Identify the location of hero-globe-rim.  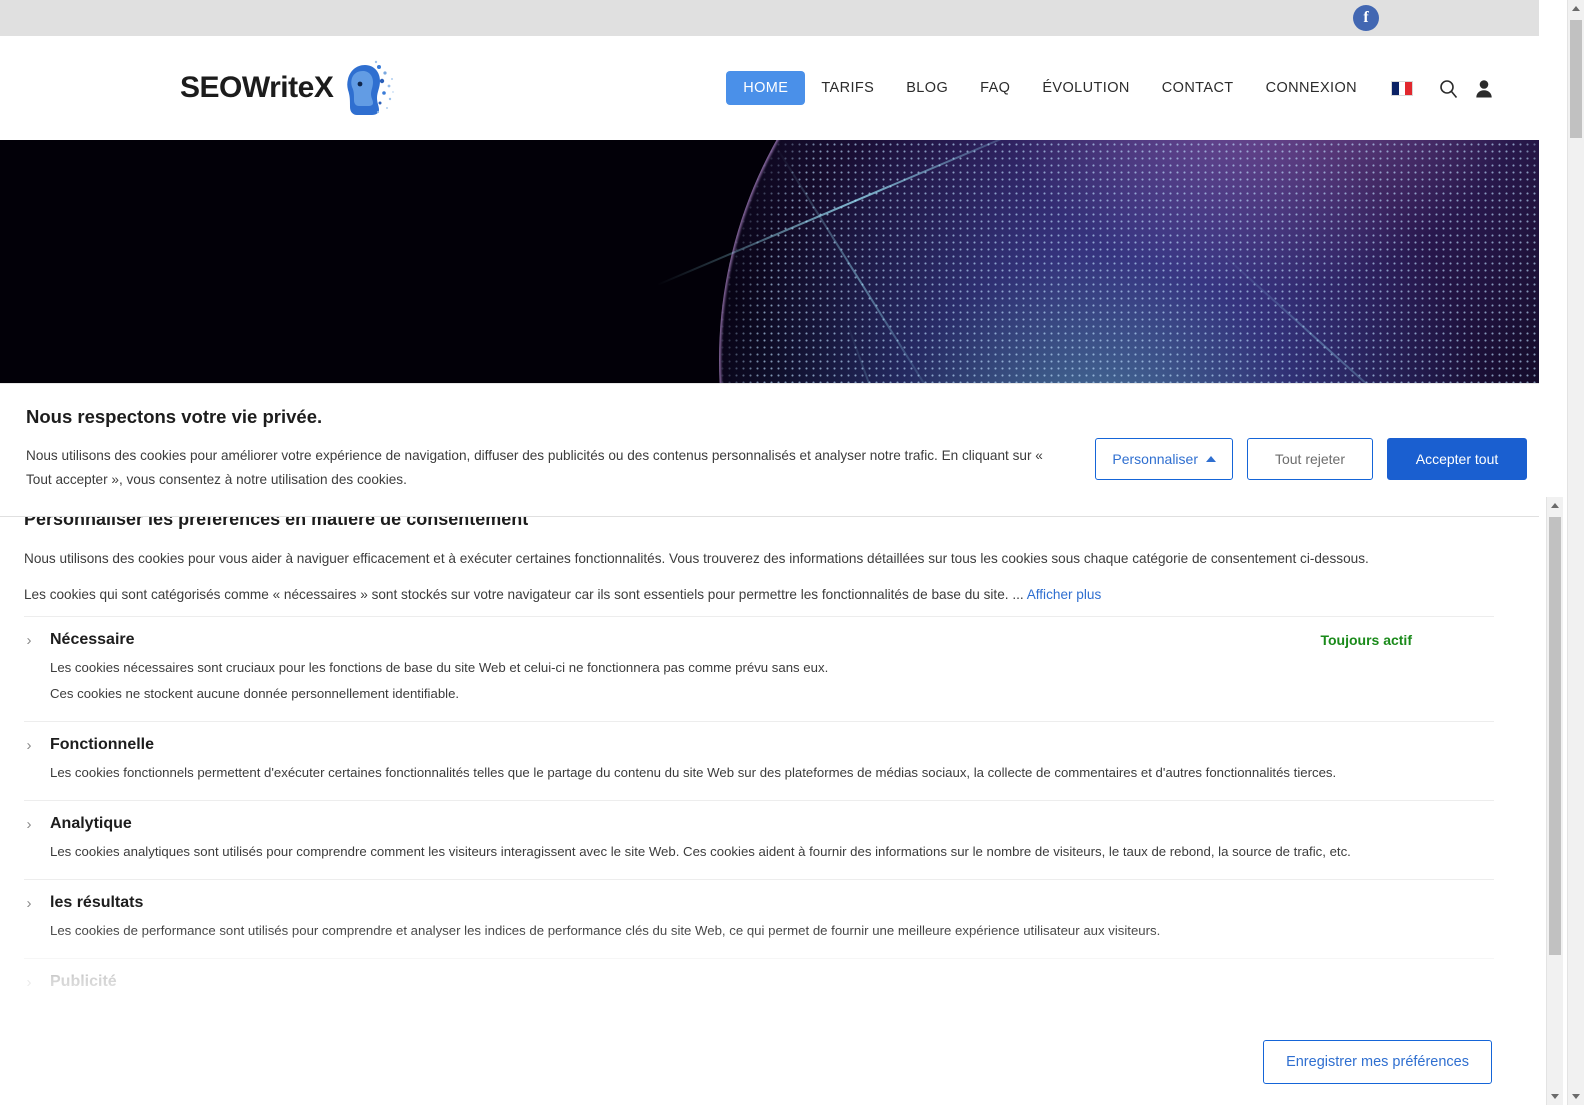
(1129, 262).